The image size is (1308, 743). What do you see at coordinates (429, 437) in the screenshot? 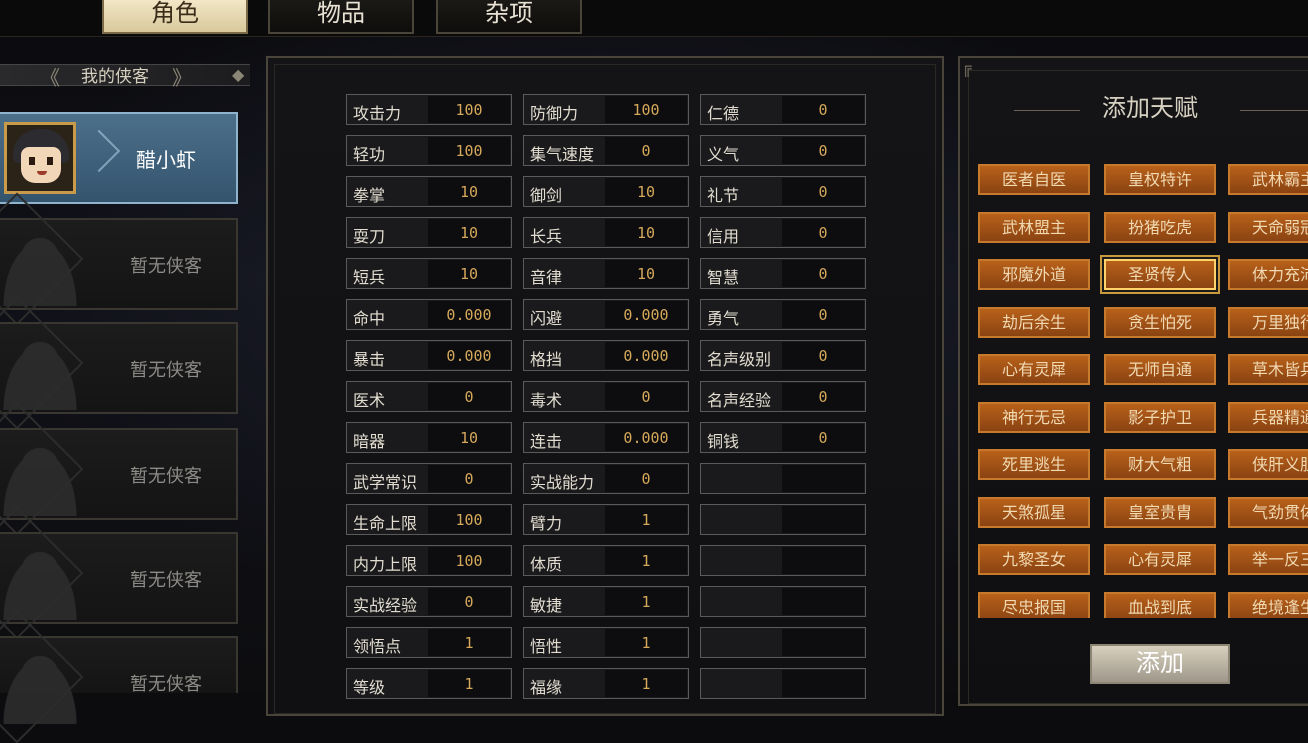
I see `stat-cell: 暗器 10` at bounding box center [429, 437].